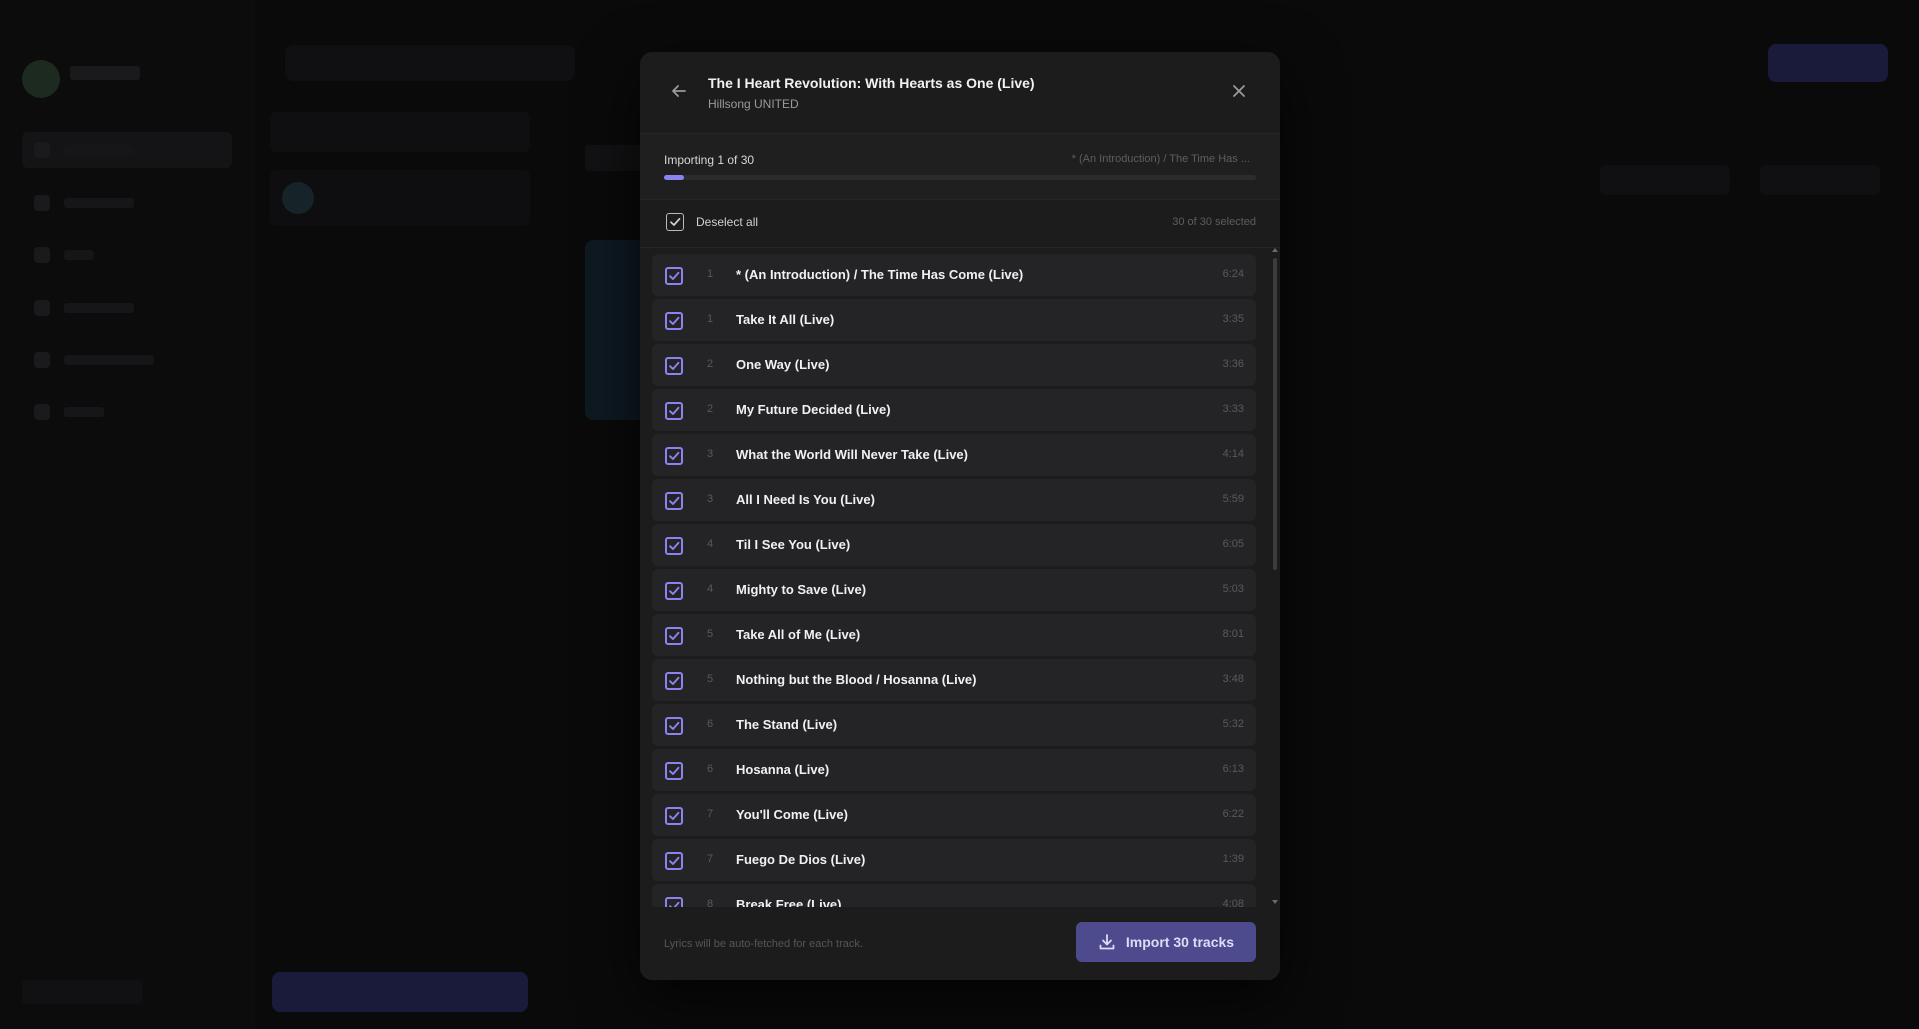 The width and height of the screenshot is (1919, 1029). Describe the element at coordinates (1233, 859) in the screenshot. I see `track-duration: 1:39` at that location.